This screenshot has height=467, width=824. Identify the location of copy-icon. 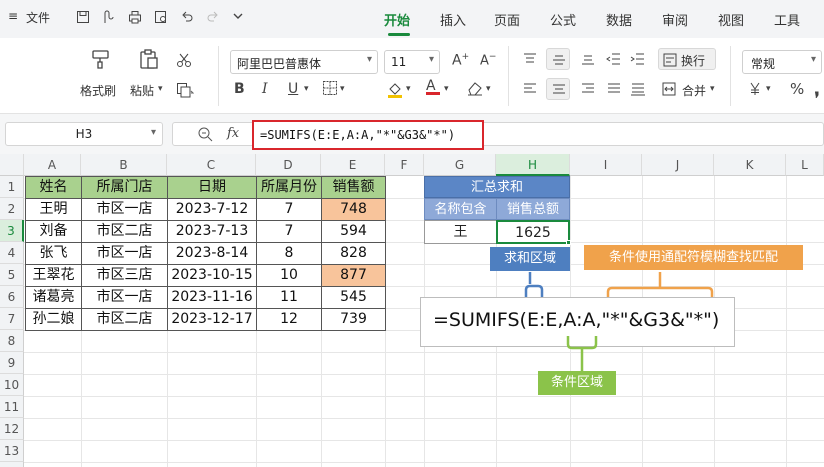
(185, 91).